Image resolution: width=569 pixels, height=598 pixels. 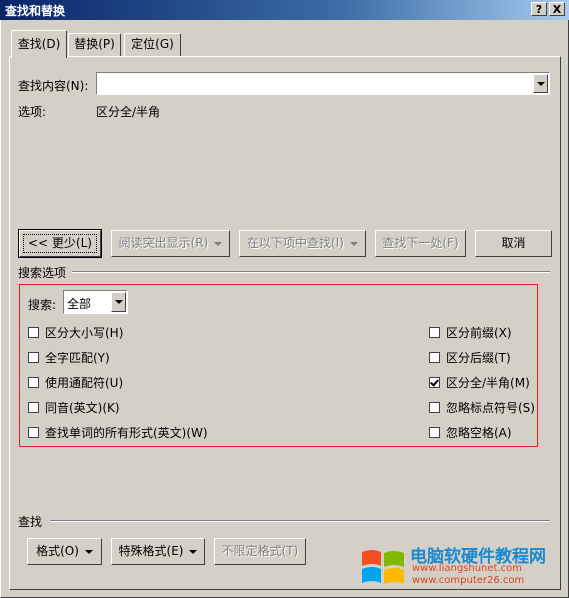 I want to click on checkbox-match-case: 区分大小写(H), so click(x=75, y=332).